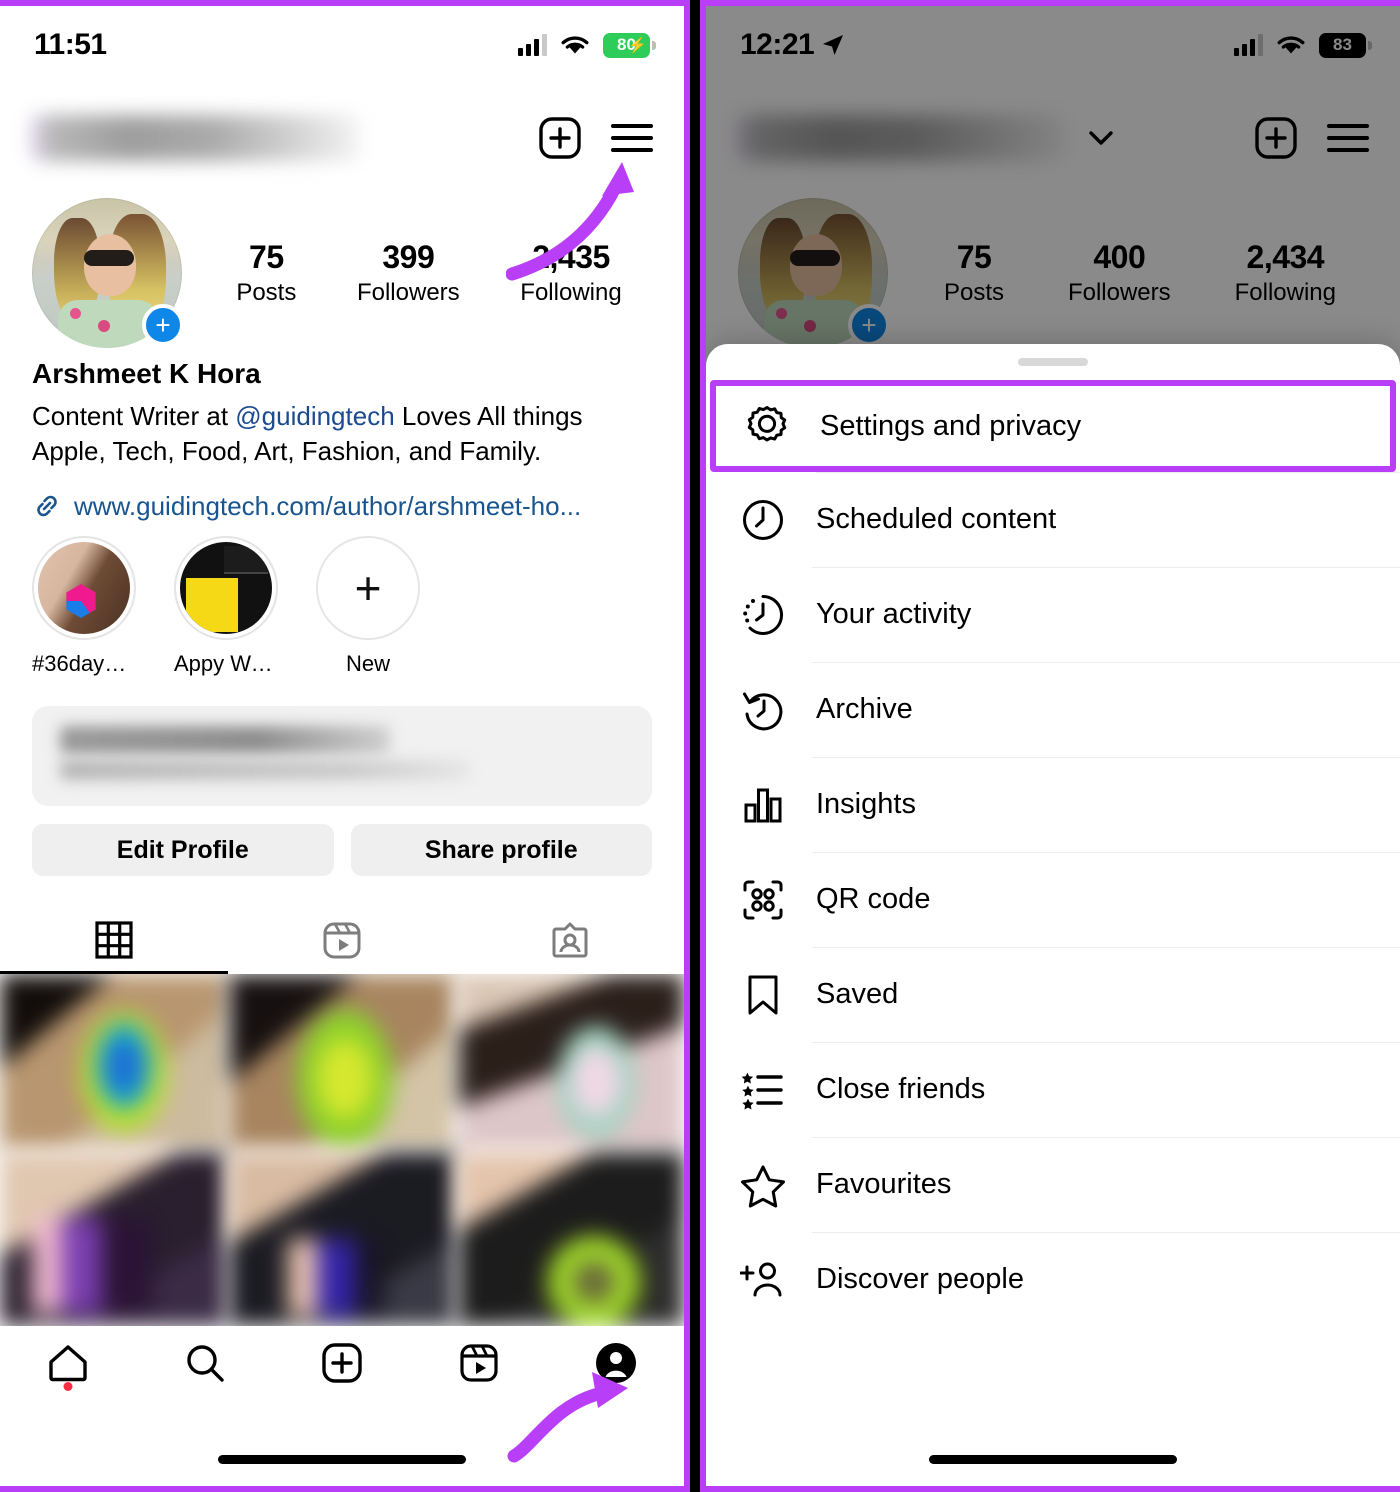  Describe the element at coordinates (833, 45) in the screenshot. I see `location-arrow-icon` at that location.